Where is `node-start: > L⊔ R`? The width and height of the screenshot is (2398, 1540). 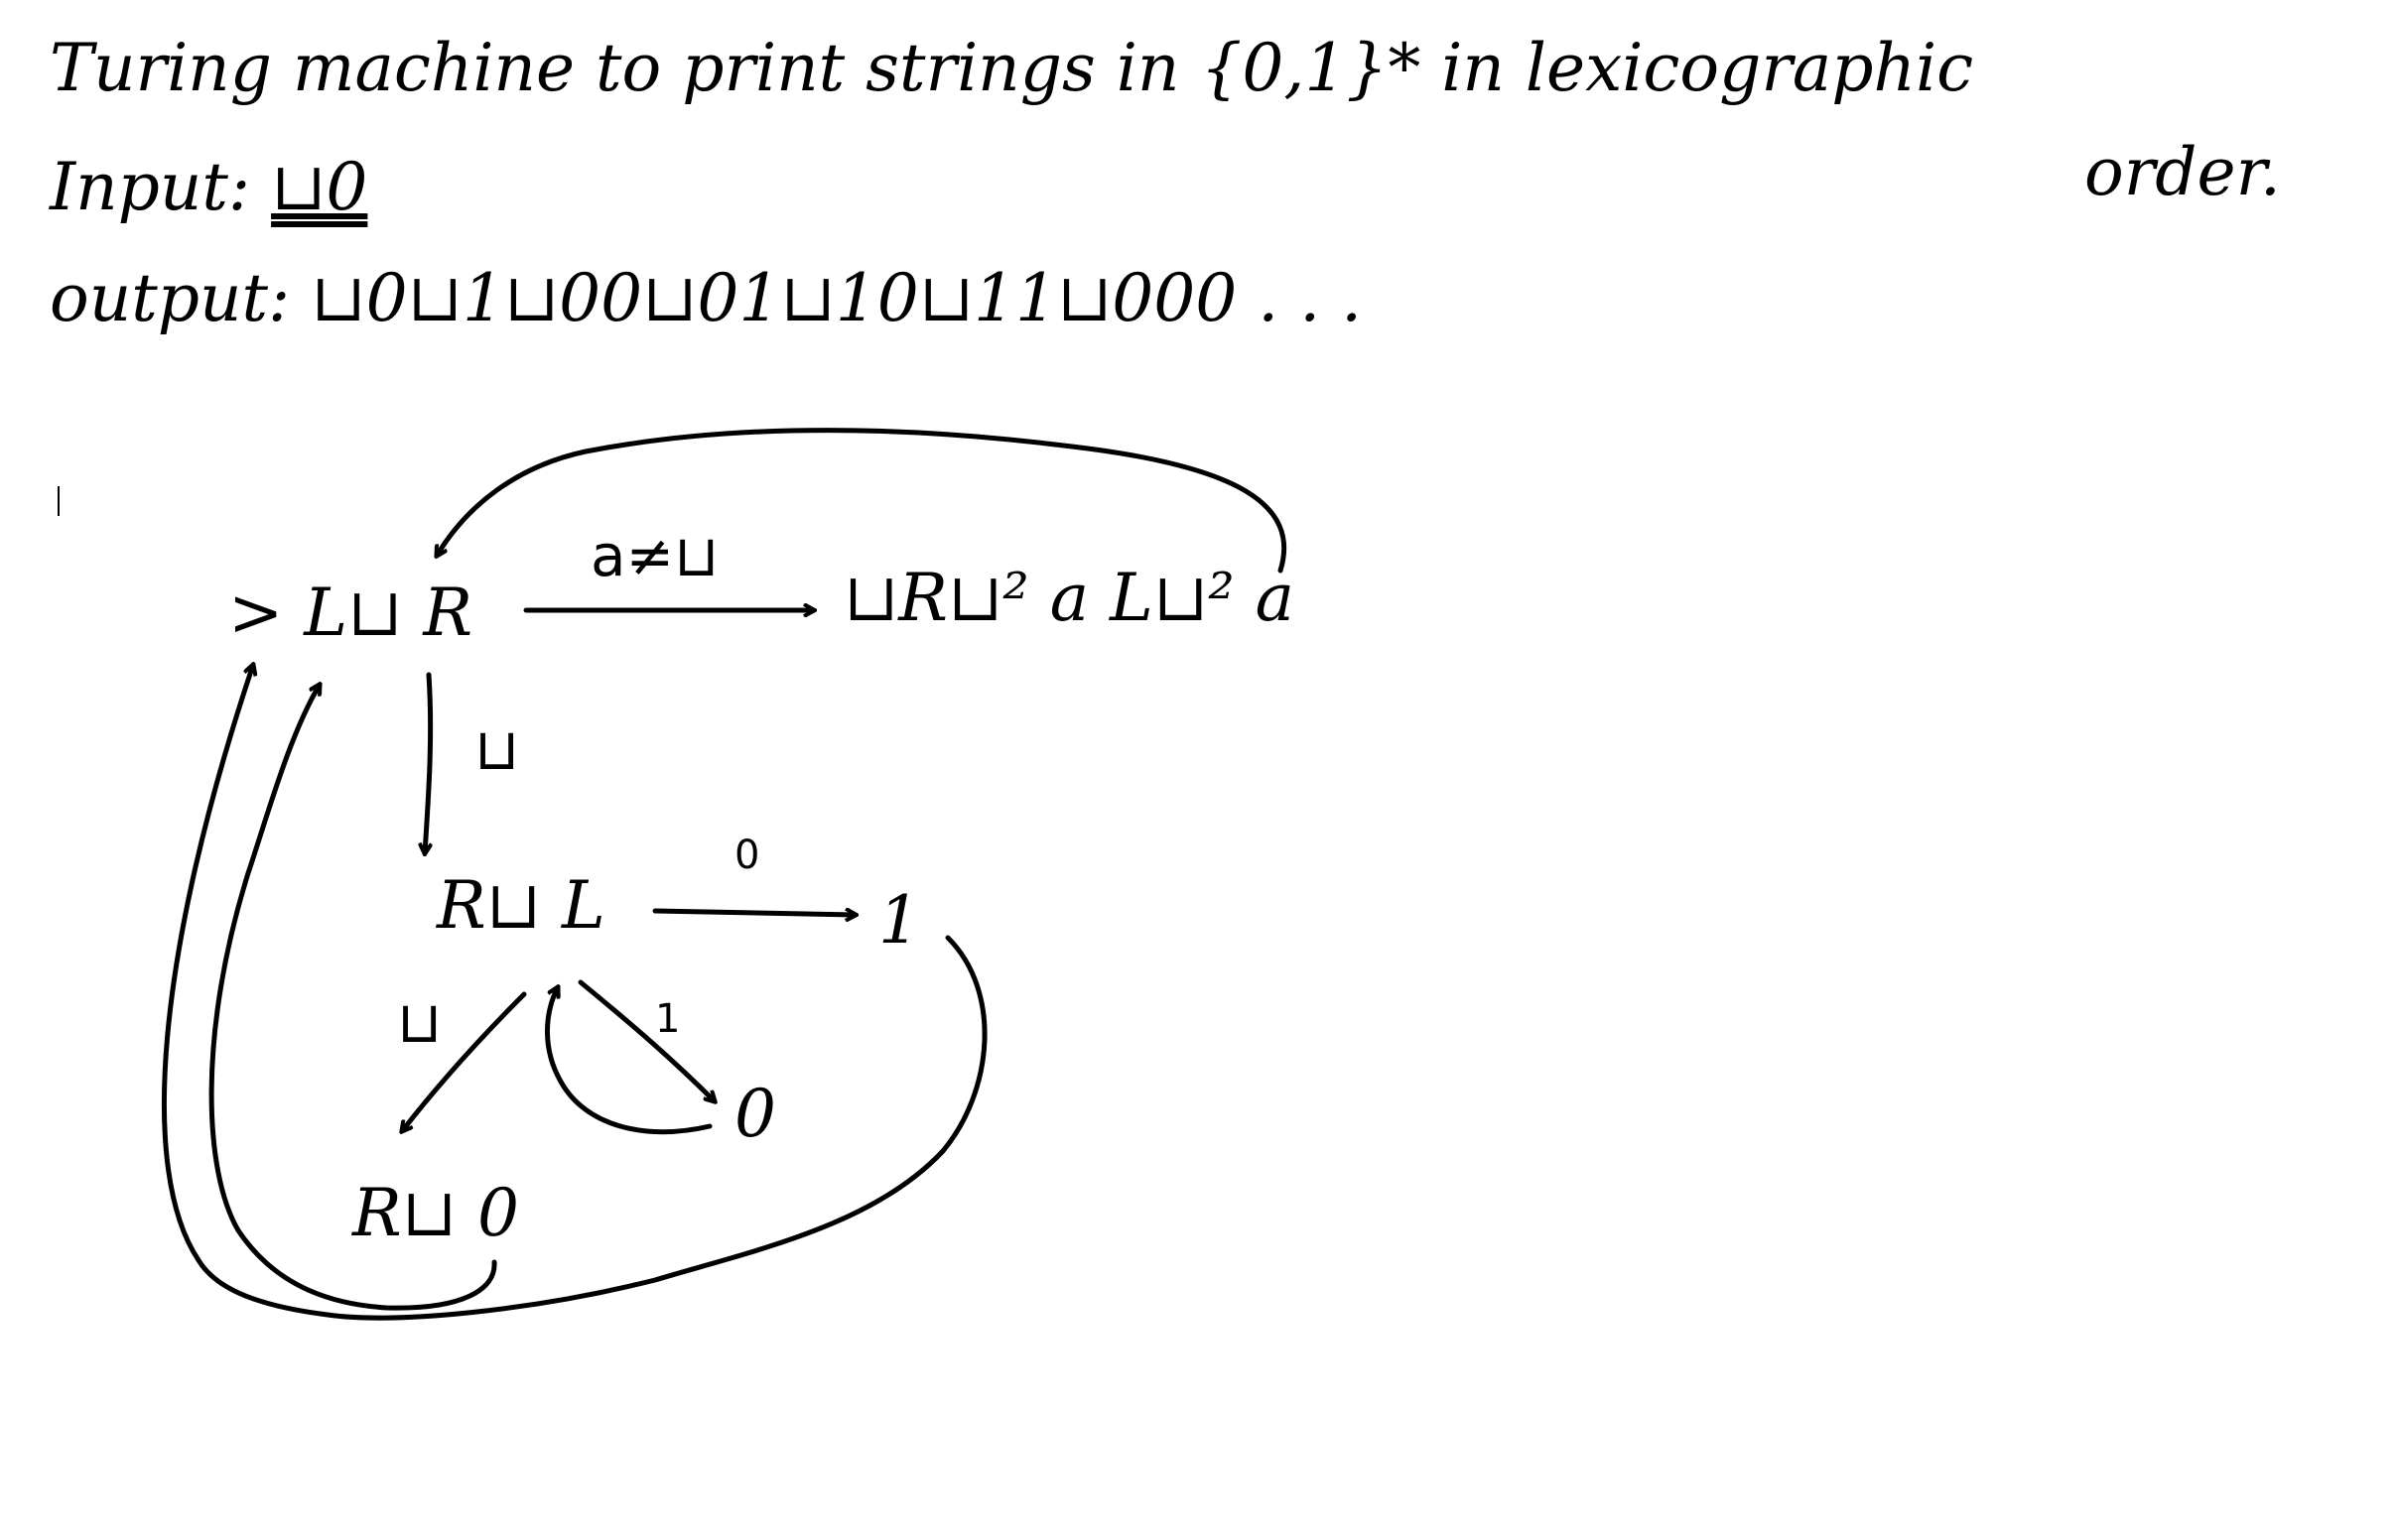
node-start: > L⊔ R is located at coordinates (350, 613).